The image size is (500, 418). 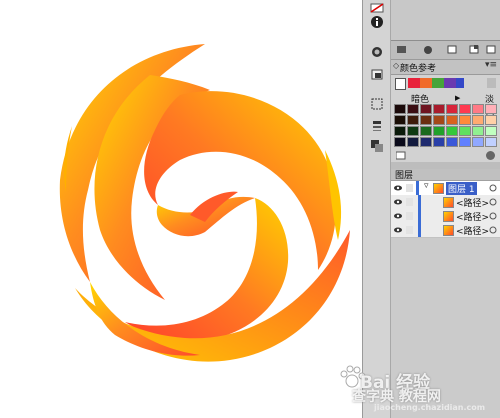 I want to click on new-swatch-icon, so click(x=491, y=49).